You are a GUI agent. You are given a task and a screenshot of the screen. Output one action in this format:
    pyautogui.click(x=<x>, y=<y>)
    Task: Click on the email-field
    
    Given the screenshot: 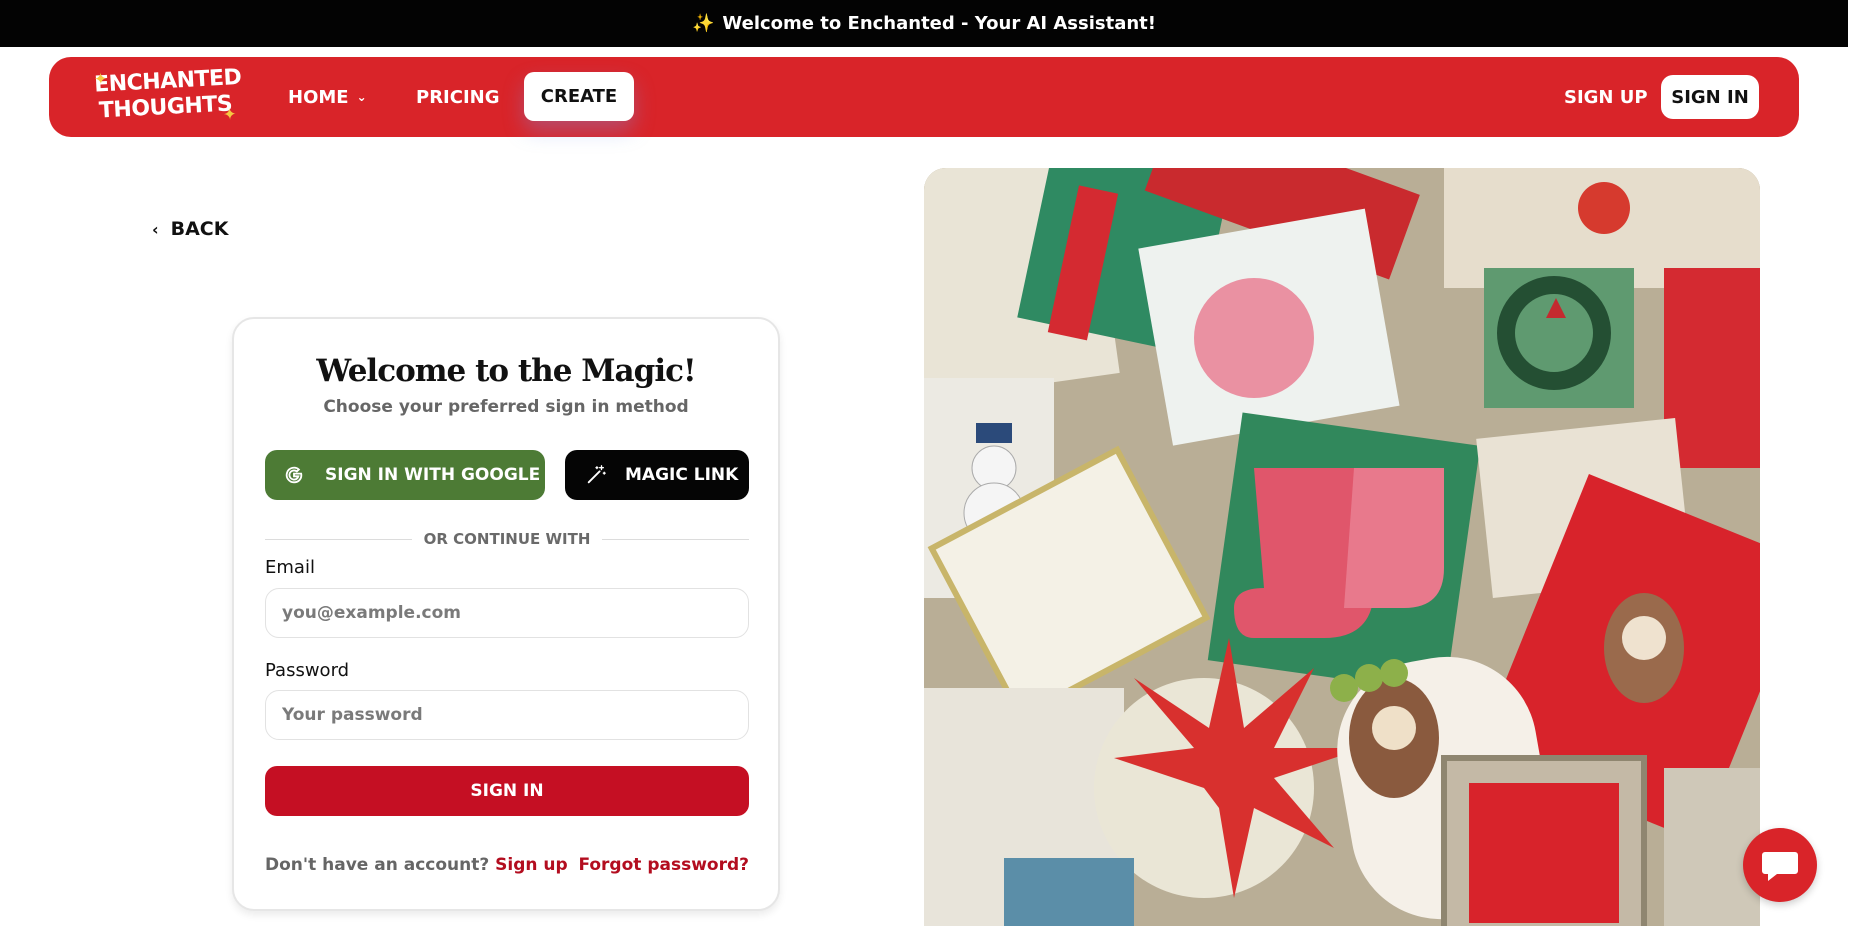 What is the action you would take?
    pyautogui.click(x=507, y=613)
    